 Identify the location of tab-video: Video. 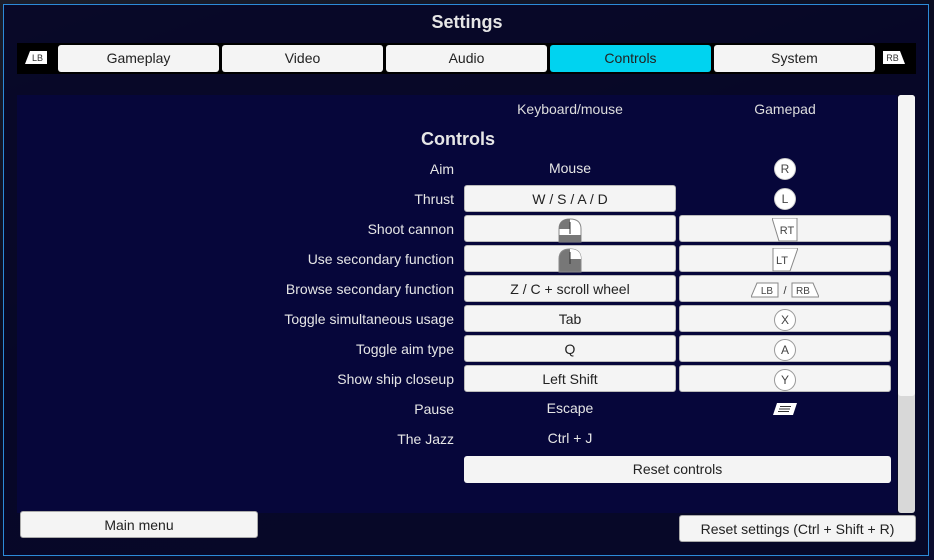
(302, 58).